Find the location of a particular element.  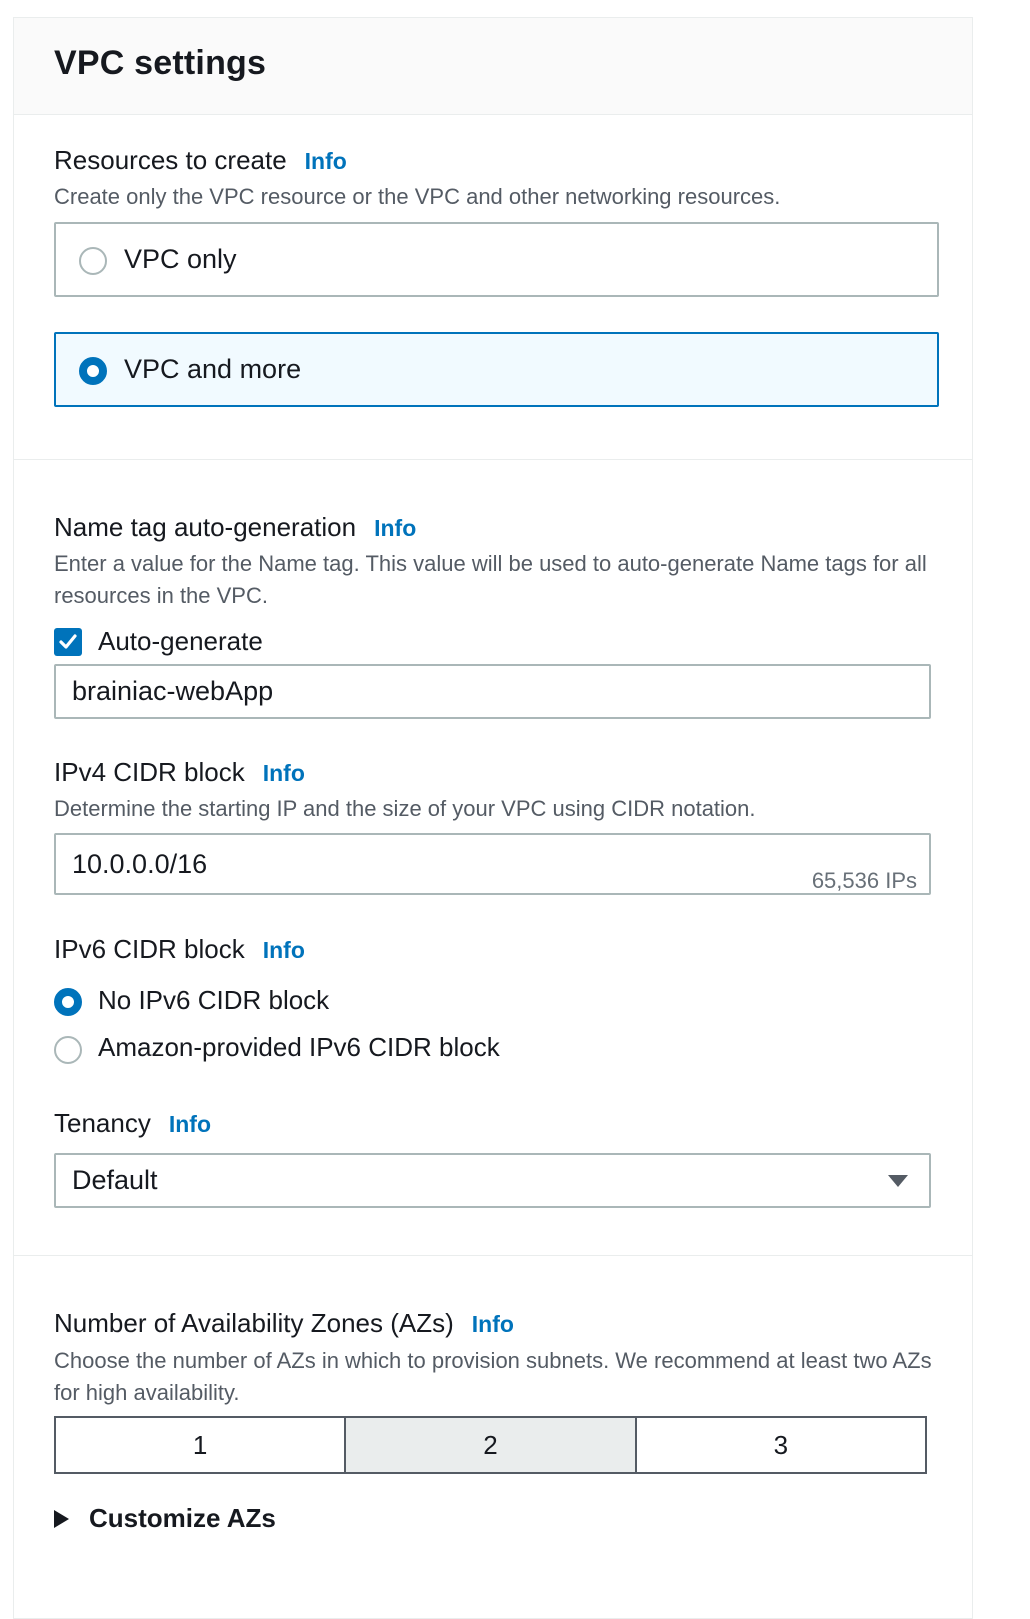

name-tag-label-row: Name tag auto-generation Info is located at coordinates (235, 527).